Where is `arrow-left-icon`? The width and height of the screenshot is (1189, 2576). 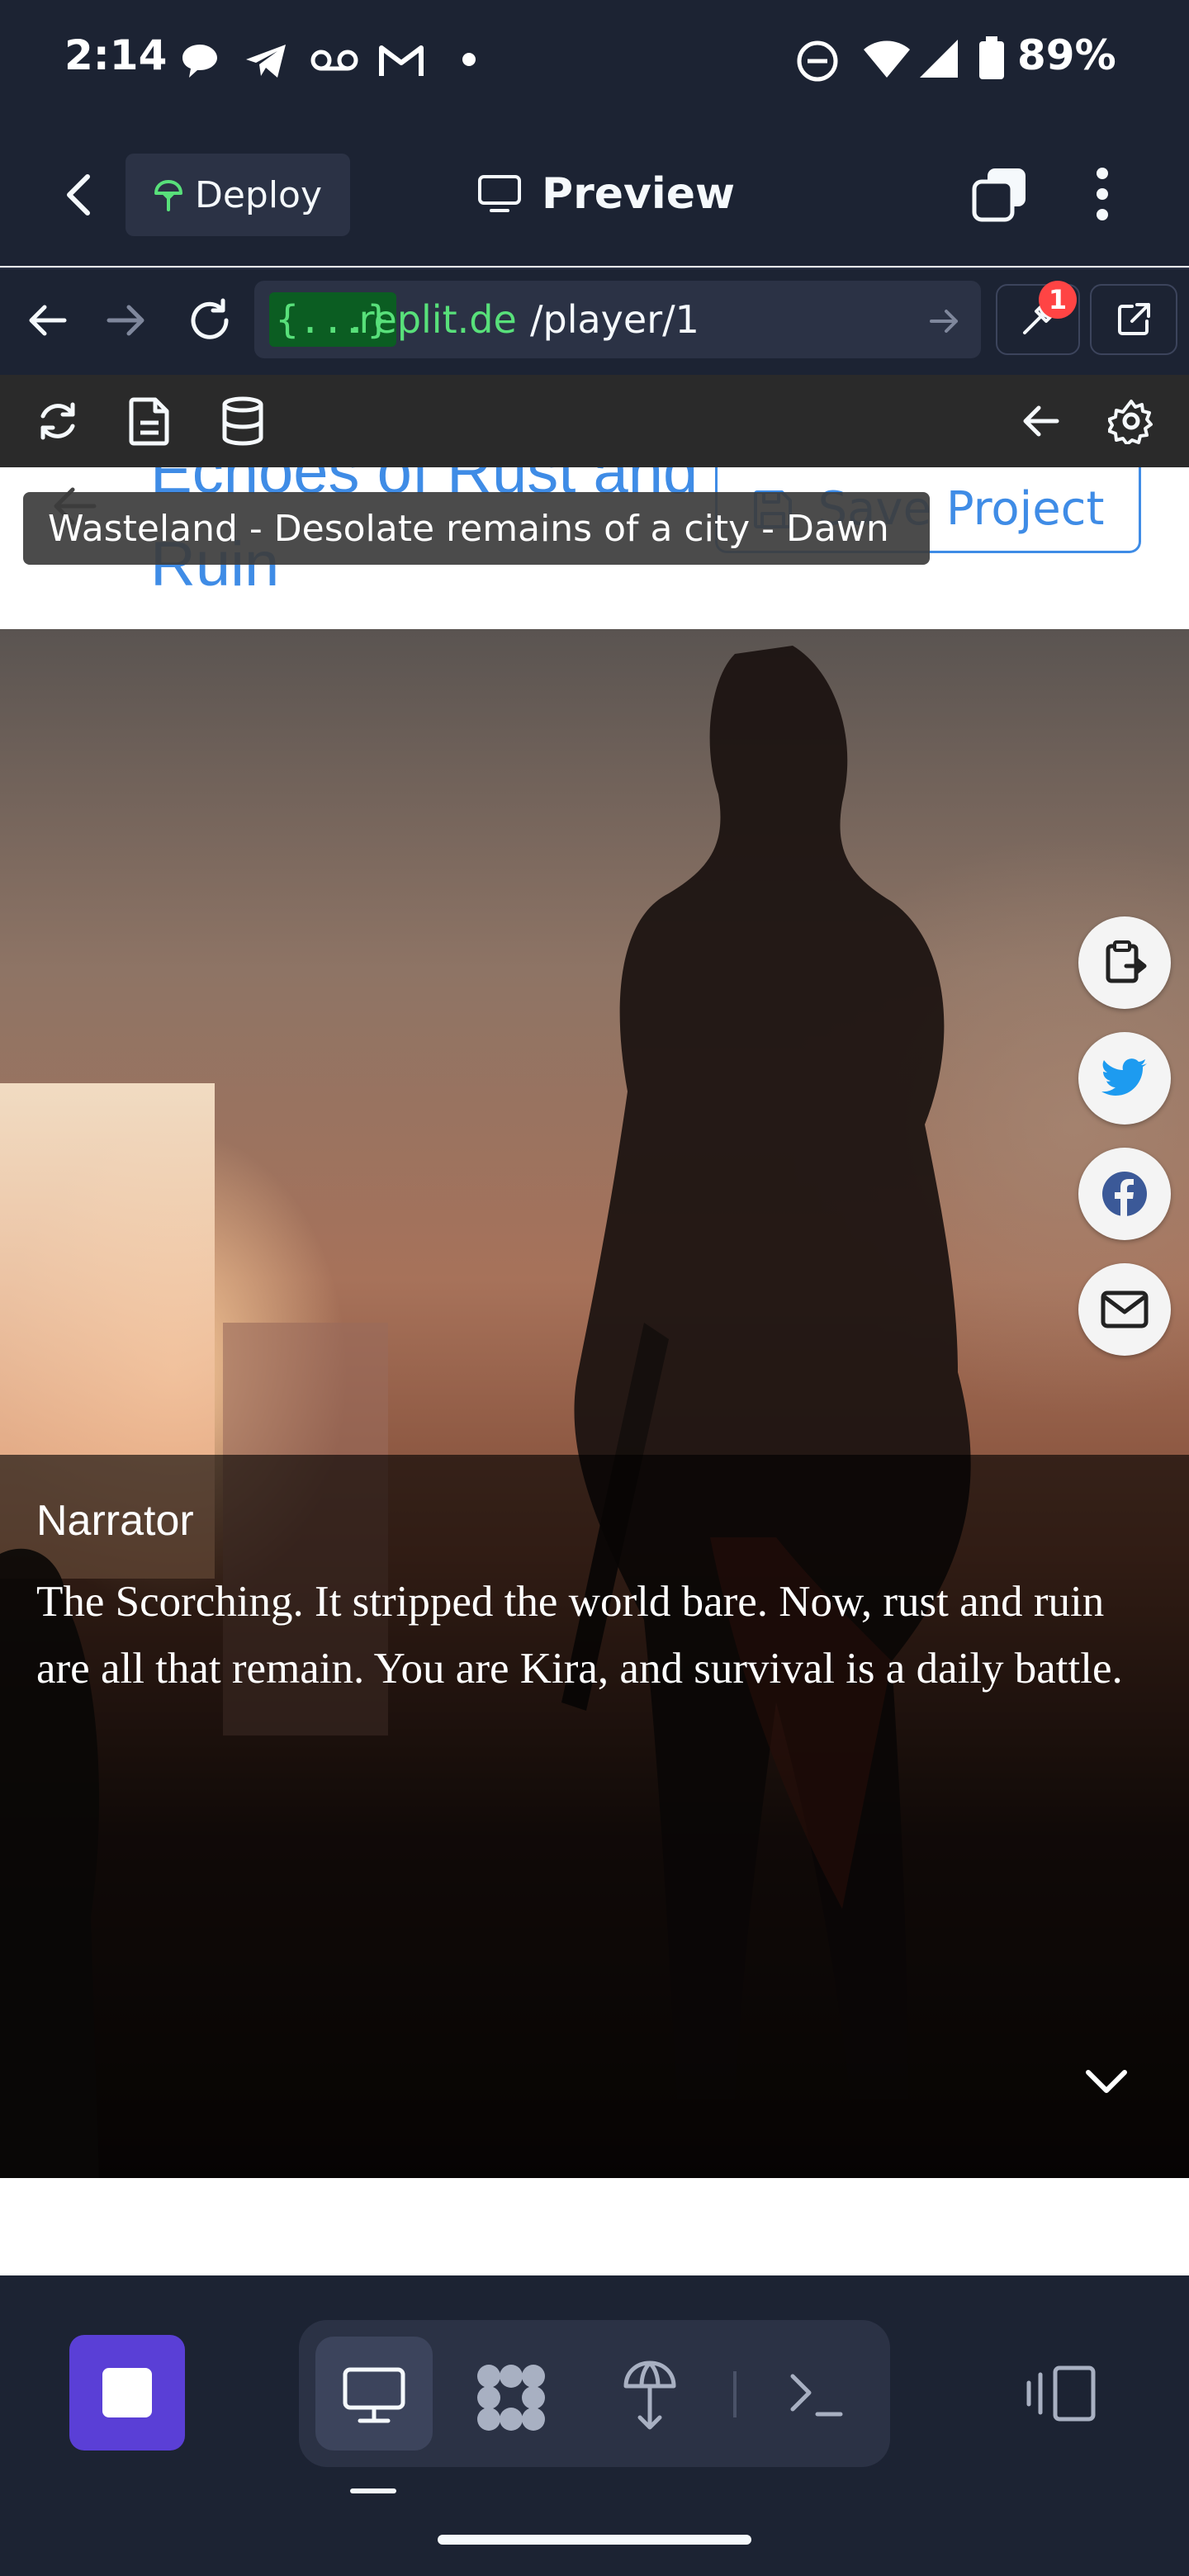
arrow-left-icon is located at coordinates (1040, 421).